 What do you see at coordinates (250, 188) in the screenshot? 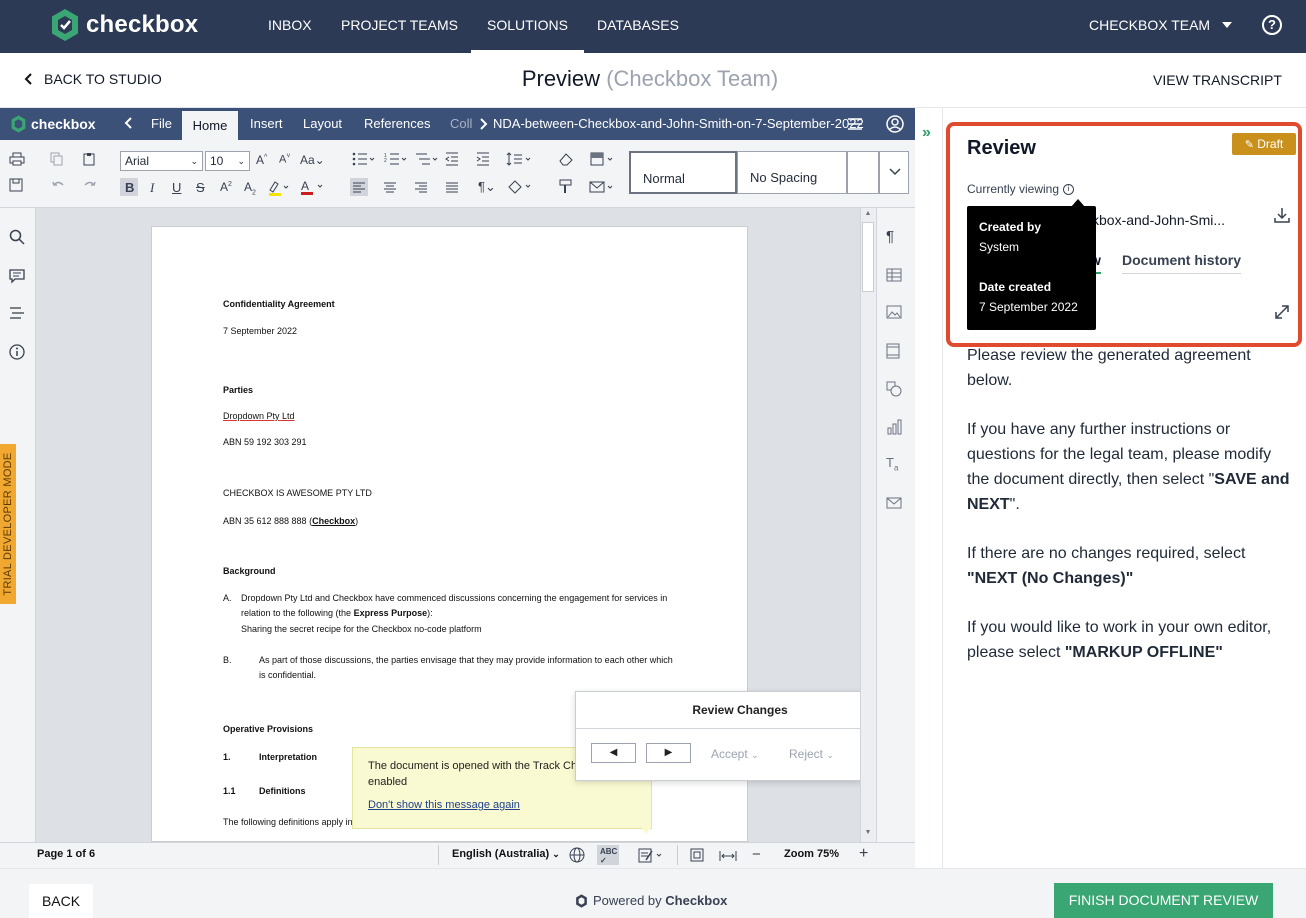
I see `subscript-icon: A2` at bounding box center [250, 188].